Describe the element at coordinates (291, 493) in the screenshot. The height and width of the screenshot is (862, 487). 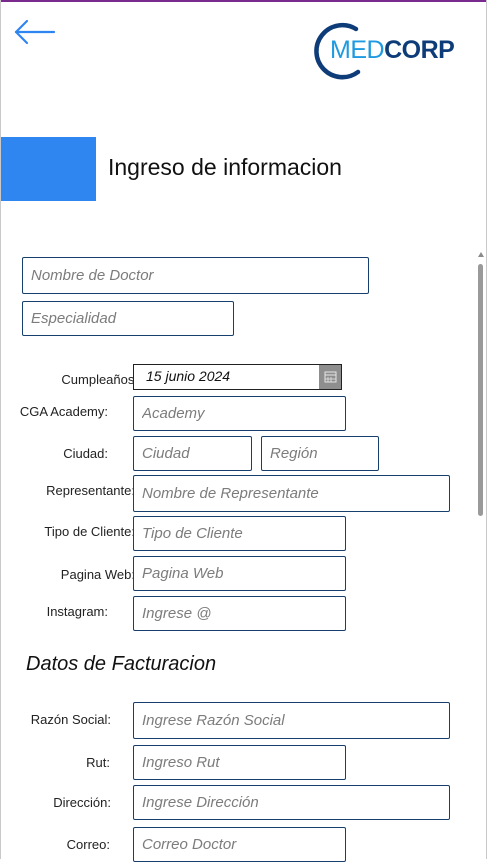
I see `representative-input` at that location.